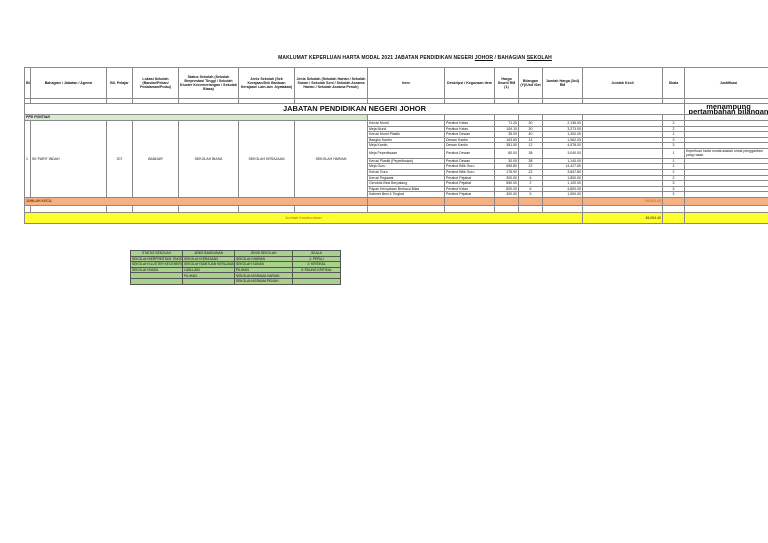 This screenshot has height=543, width=768. Describe the element at coordinates (406, 83) in the screenshot. I see `header-item: Item` at that location.